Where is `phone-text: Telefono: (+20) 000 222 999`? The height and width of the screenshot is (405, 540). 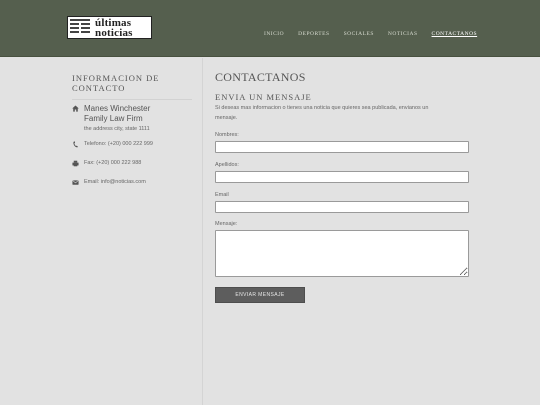 phone-text: Telefono: (+20) 000 222 999 is located at coordinates (118, 144).